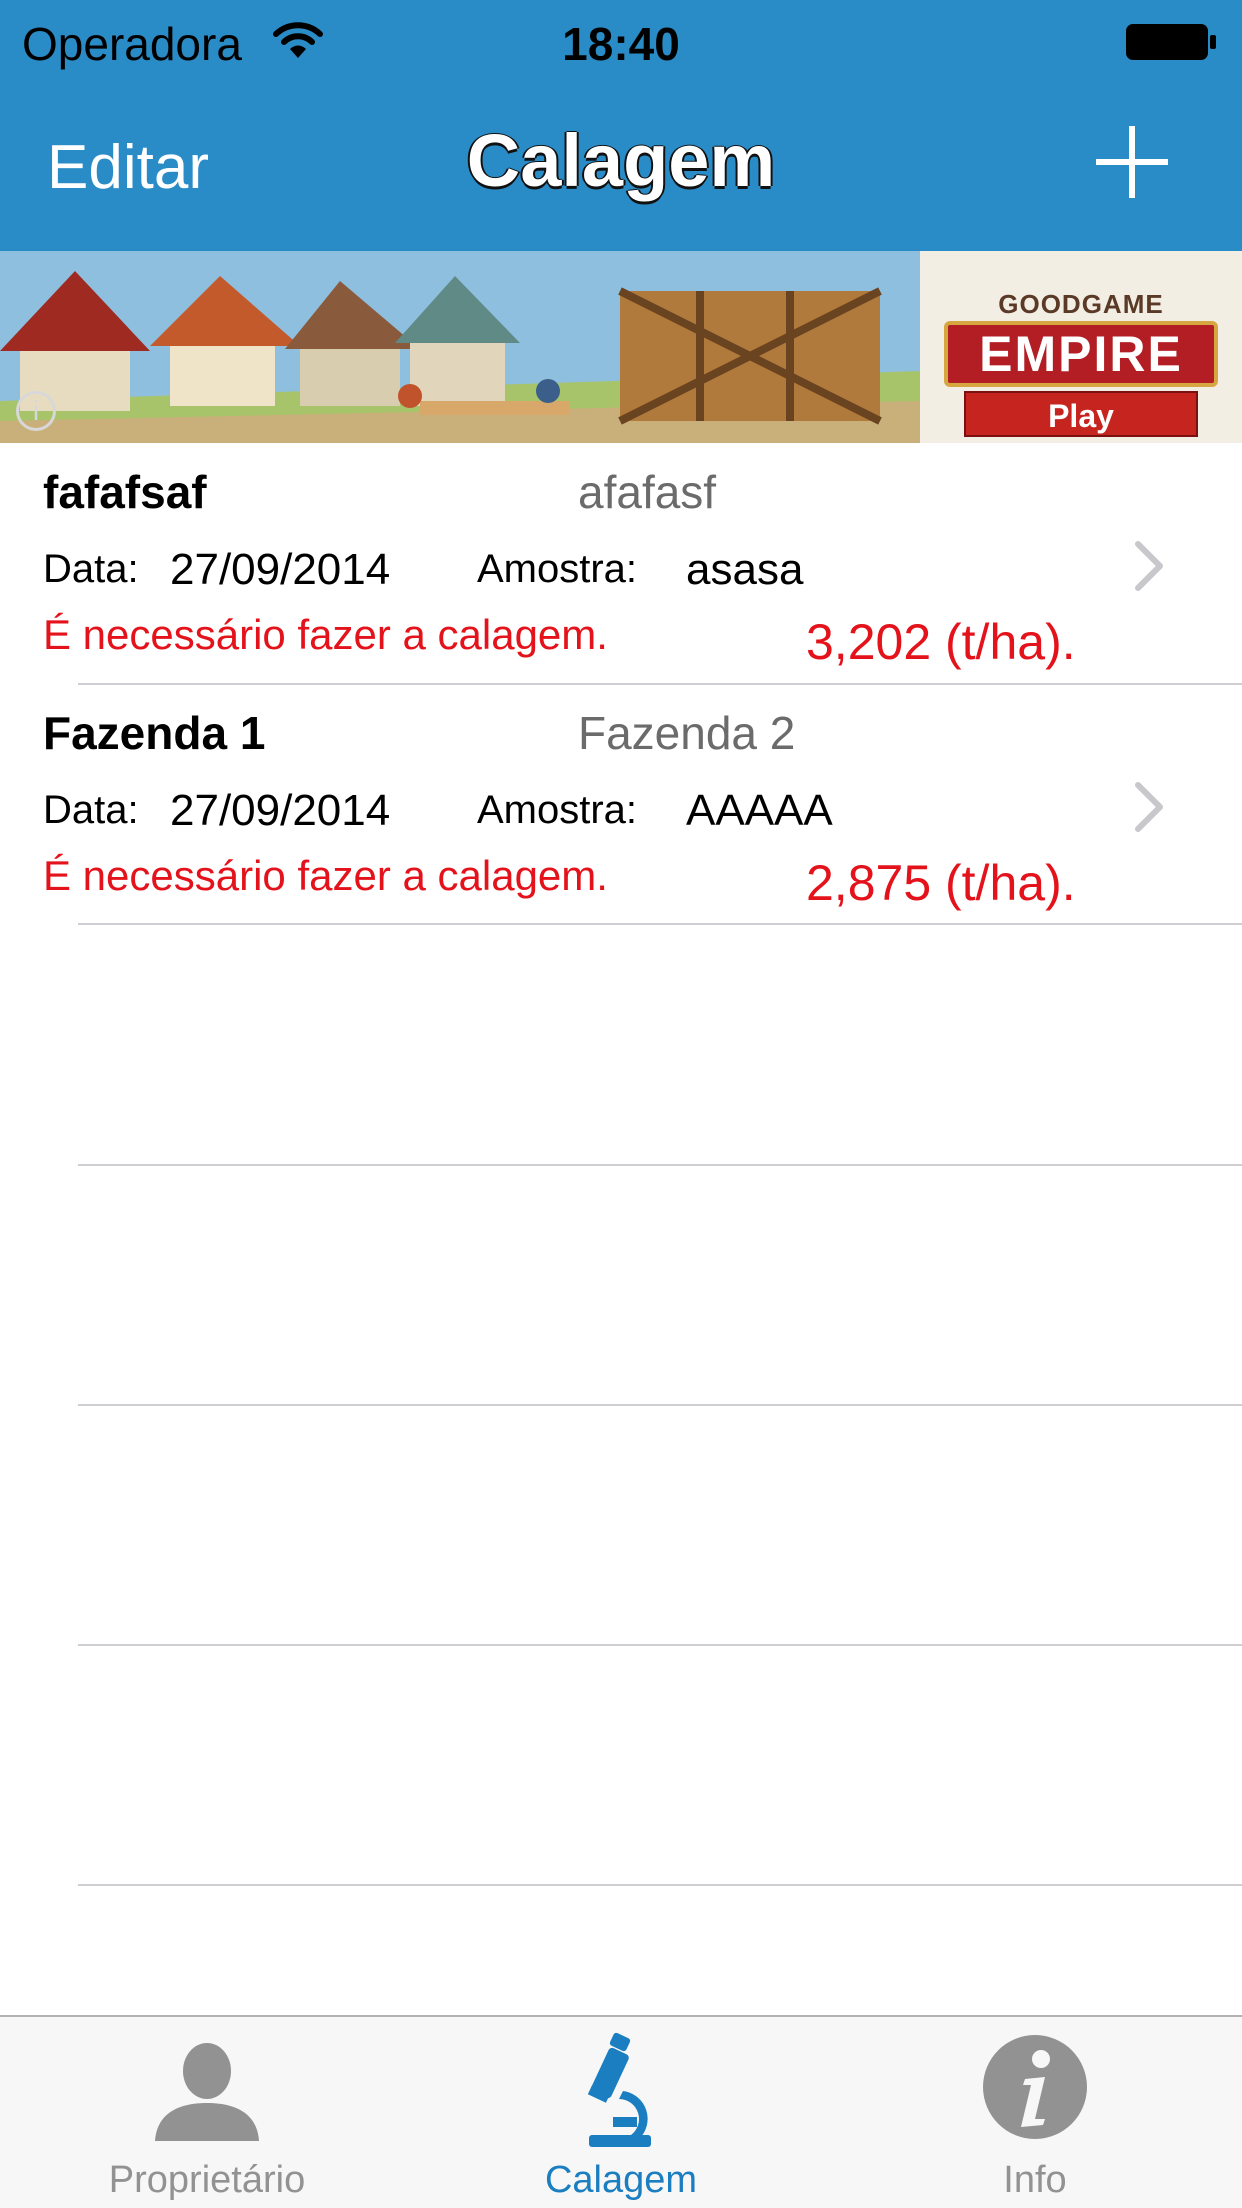 This screenshot has height=2208, width=1242. I want to click on item-subtitle: afafasf, so click(647, 492).